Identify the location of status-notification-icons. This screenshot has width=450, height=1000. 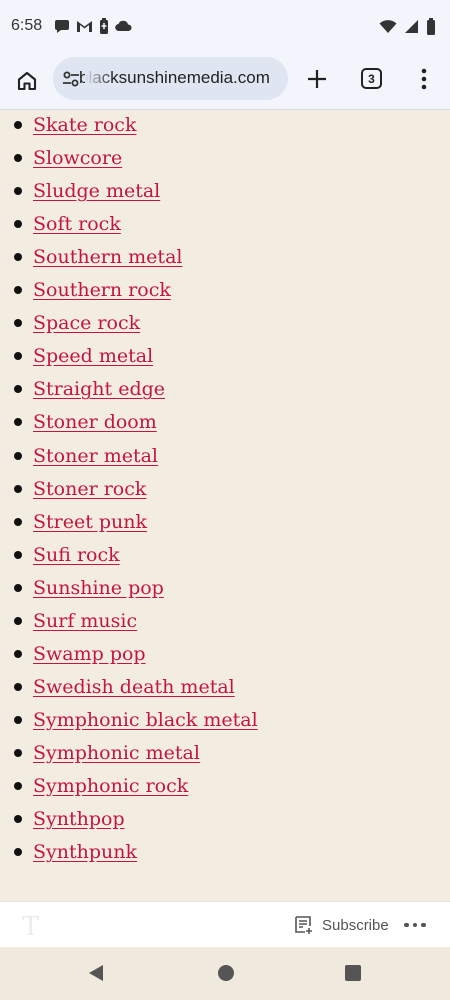
(93, 26).